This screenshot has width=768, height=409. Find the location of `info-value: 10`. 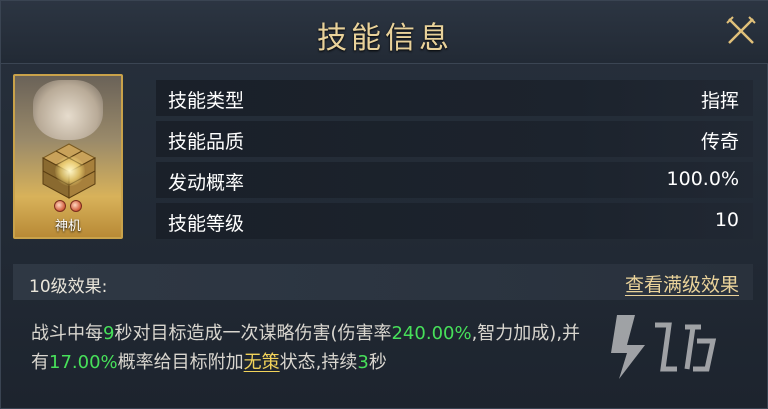

info-value: 10 is located at coordinates (726, 220).